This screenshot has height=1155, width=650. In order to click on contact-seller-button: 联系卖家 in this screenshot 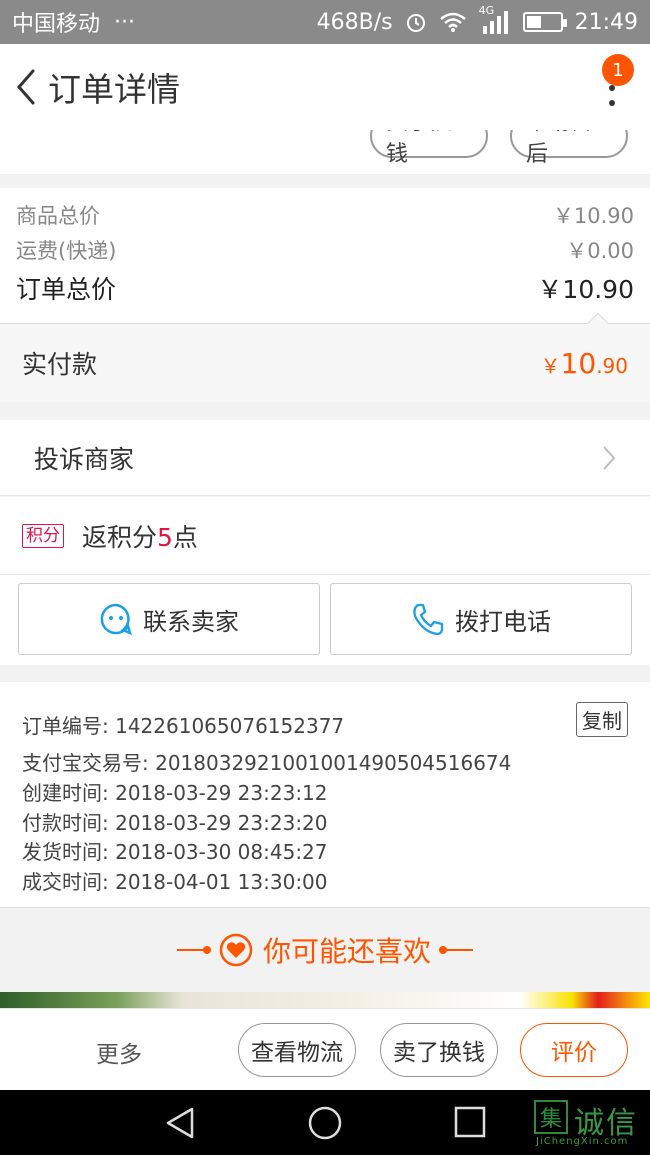, I will do `click(169, 619)`.